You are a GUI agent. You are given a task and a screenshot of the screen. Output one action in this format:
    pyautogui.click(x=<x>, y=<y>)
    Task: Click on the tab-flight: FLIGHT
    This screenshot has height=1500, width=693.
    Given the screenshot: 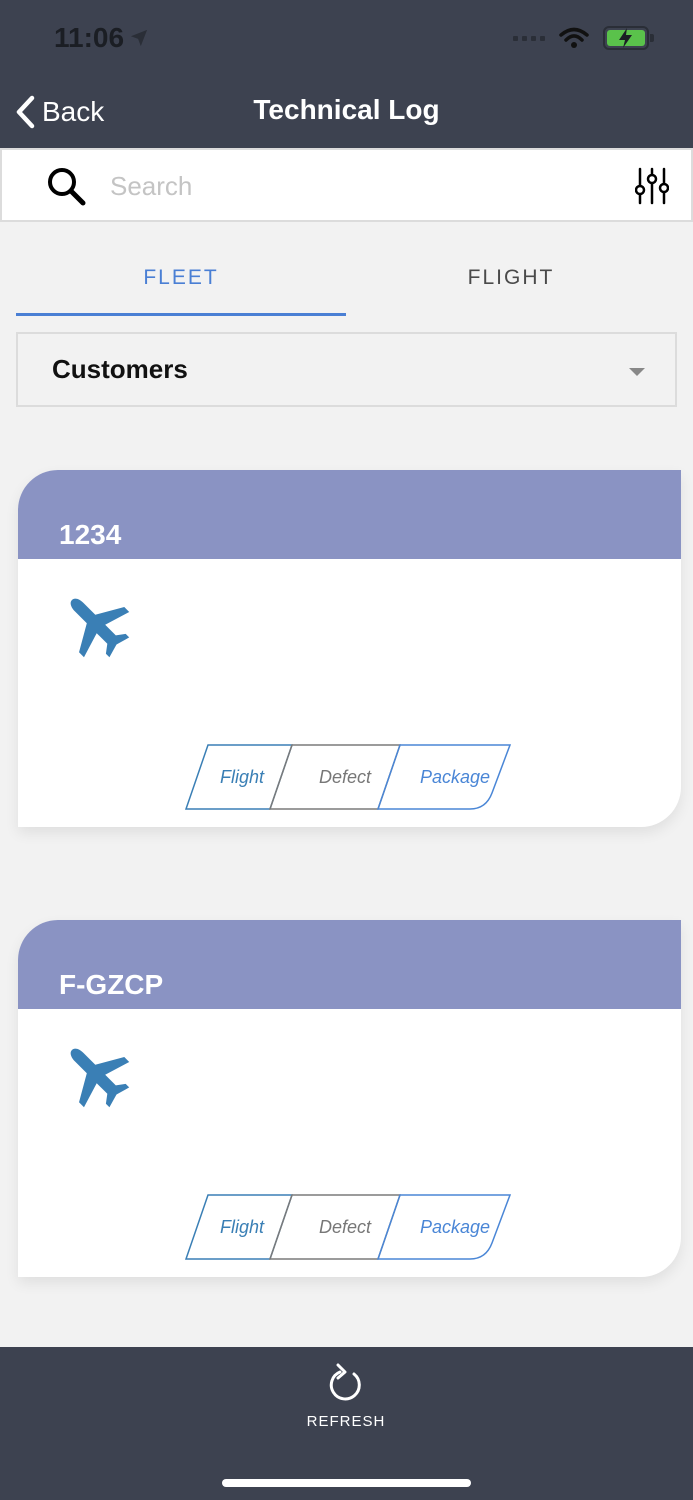 What is the action you would take?
    pyautogui.click(x=511, y=278)
    